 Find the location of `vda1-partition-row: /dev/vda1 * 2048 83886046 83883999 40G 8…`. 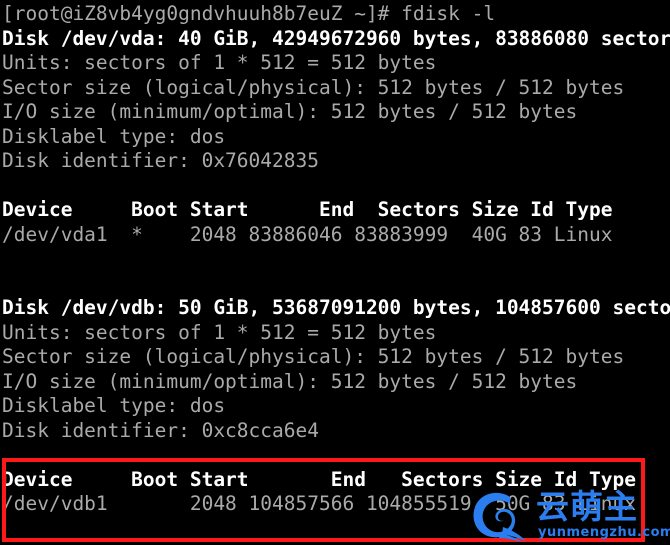

vda1-partition-row: /dev/vda1 * 2048 83886046 83883999 40G 8… is located at coordinates (307, 234).